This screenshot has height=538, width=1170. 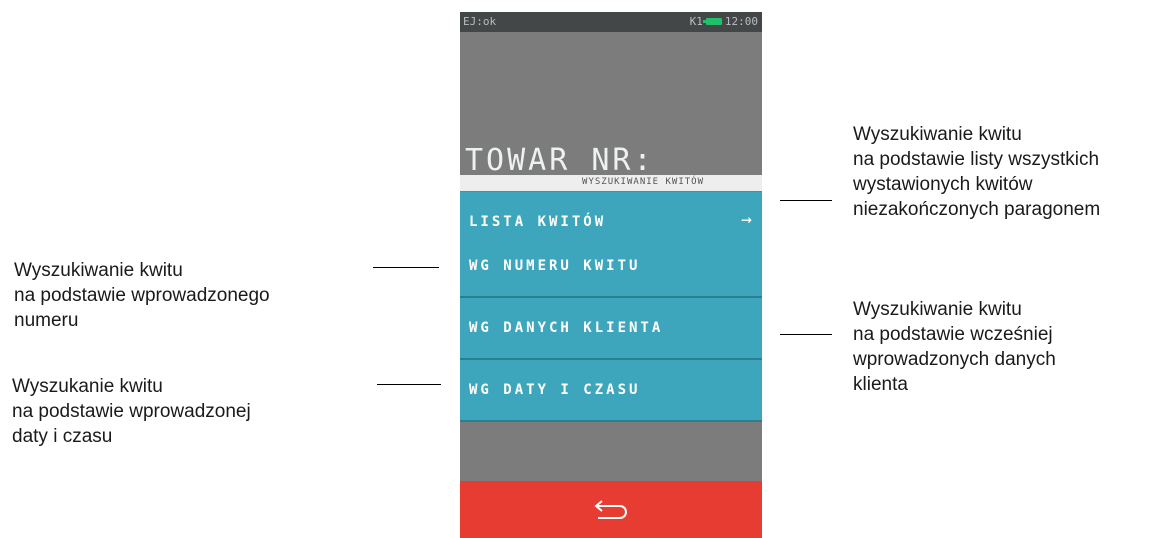 I want to click on section-header-label: WYSZUKIWANIE KWITÓW, so click(x=643, y=182).